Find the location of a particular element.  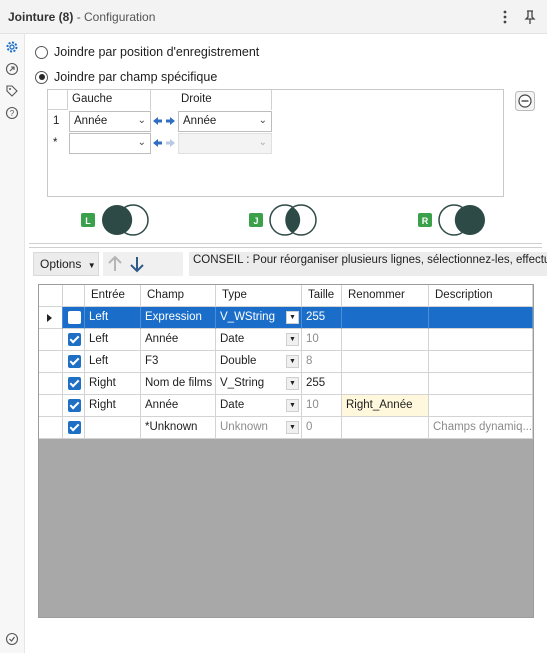

move-up-arrow-icon is located at coordinates (115, 264).